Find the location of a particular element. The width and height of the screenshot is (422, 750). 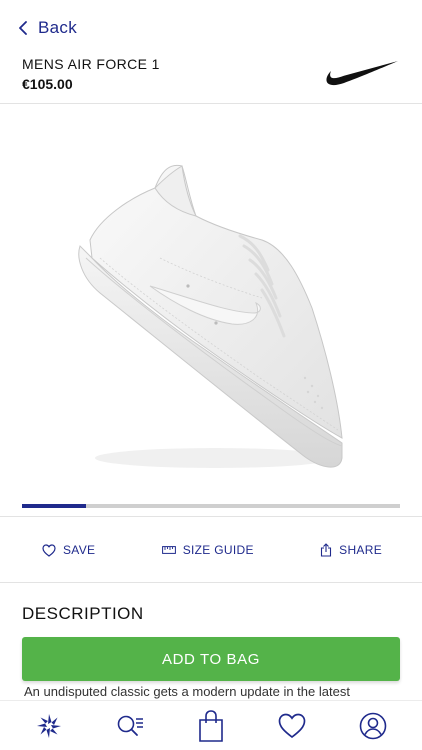

actions-divider is located at coordinates (211, 582).